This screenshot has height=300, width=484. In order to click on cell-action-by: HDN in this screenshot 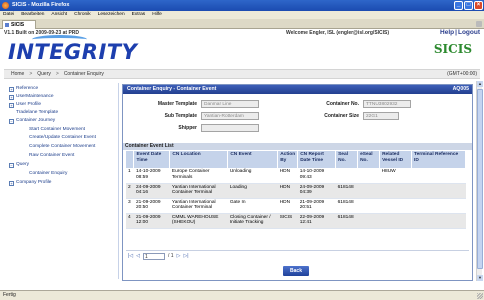, I will do `click(287, 206)`.